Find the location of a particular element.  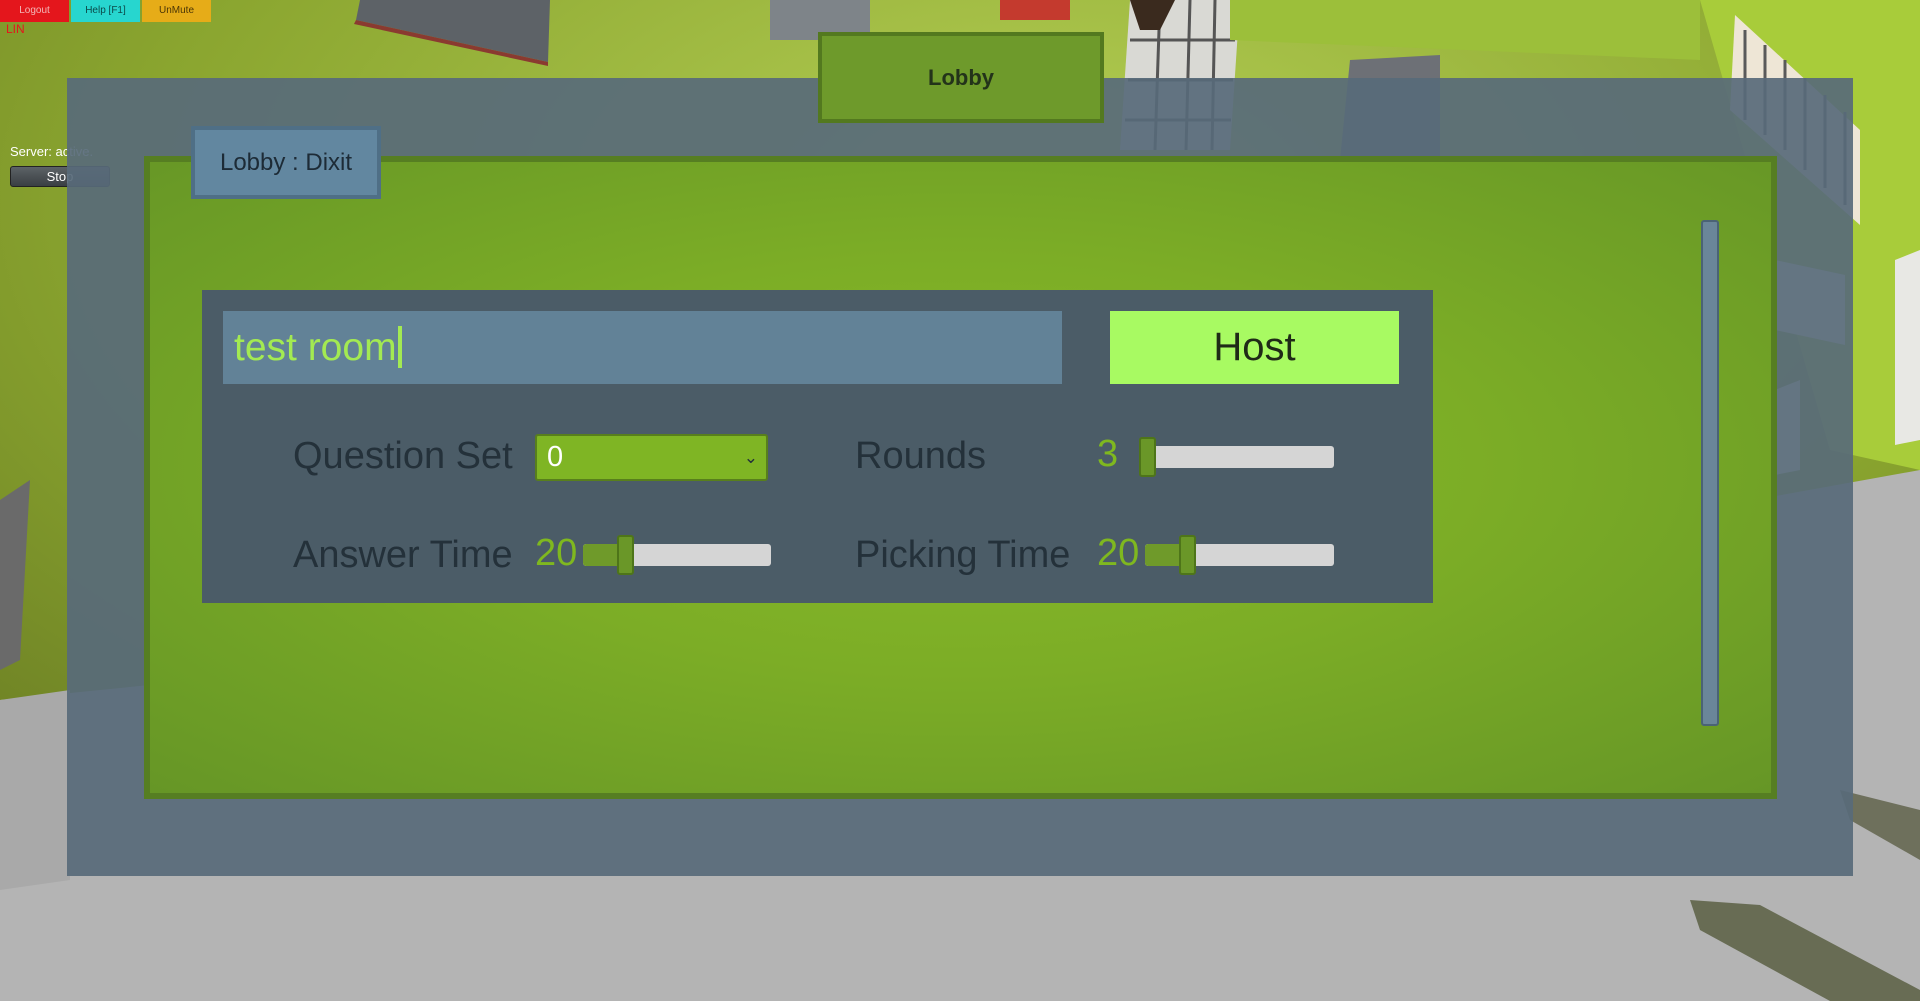

rounds-slider-handle is located at coordinates (1147, 457).